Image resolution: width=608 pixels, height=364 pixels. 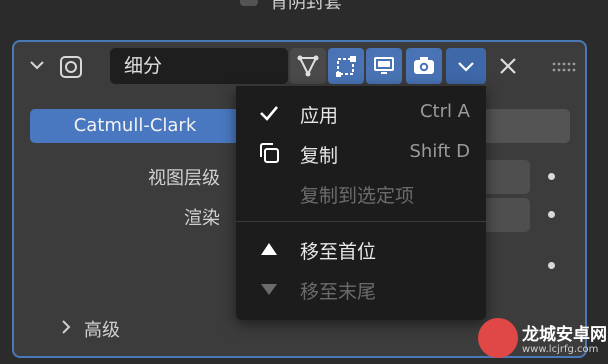 What do you see at coordinates (66, 327) in the screenshot?
I see `chevron-right-icon` at bounding box center [66, 327].